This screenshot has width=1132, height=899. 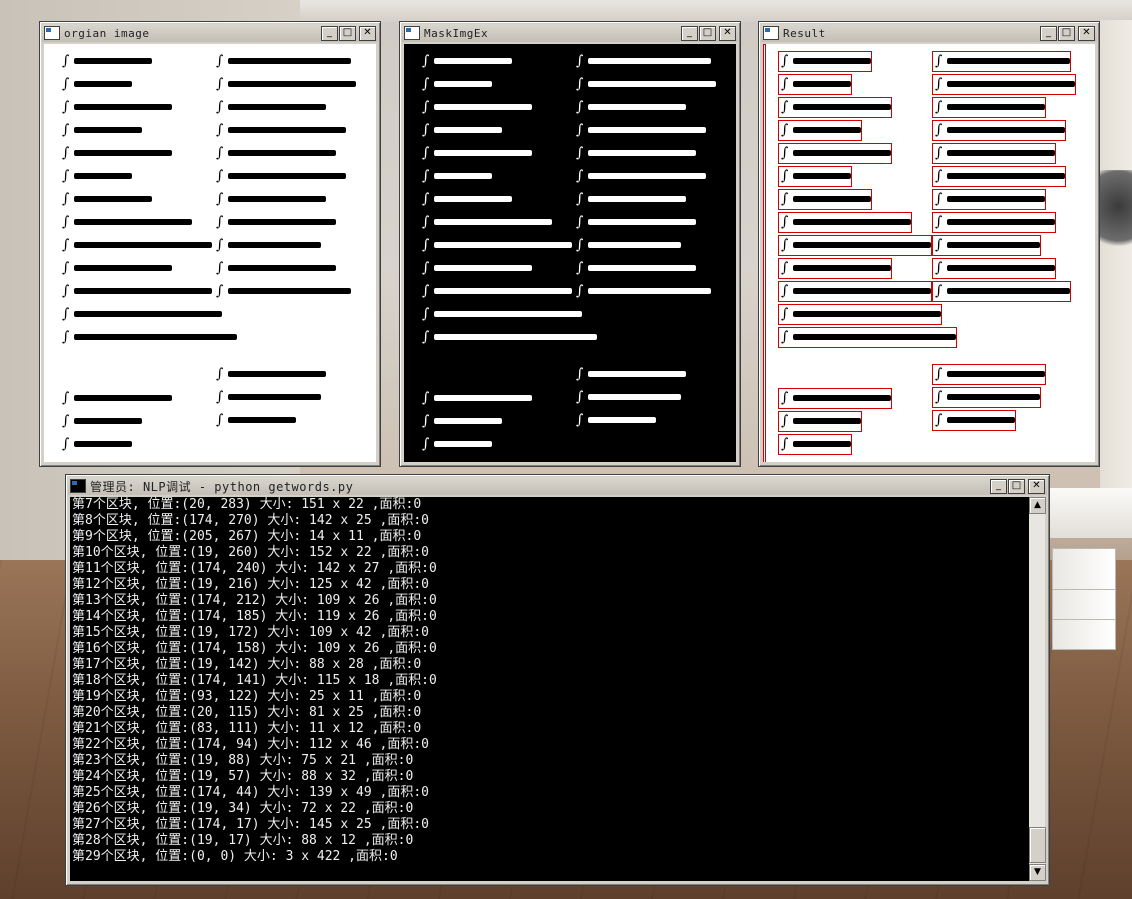 What do you see at coordinates (52, 33) in the screenshot?
I see `app-icon` at bounding box center [52, 33].